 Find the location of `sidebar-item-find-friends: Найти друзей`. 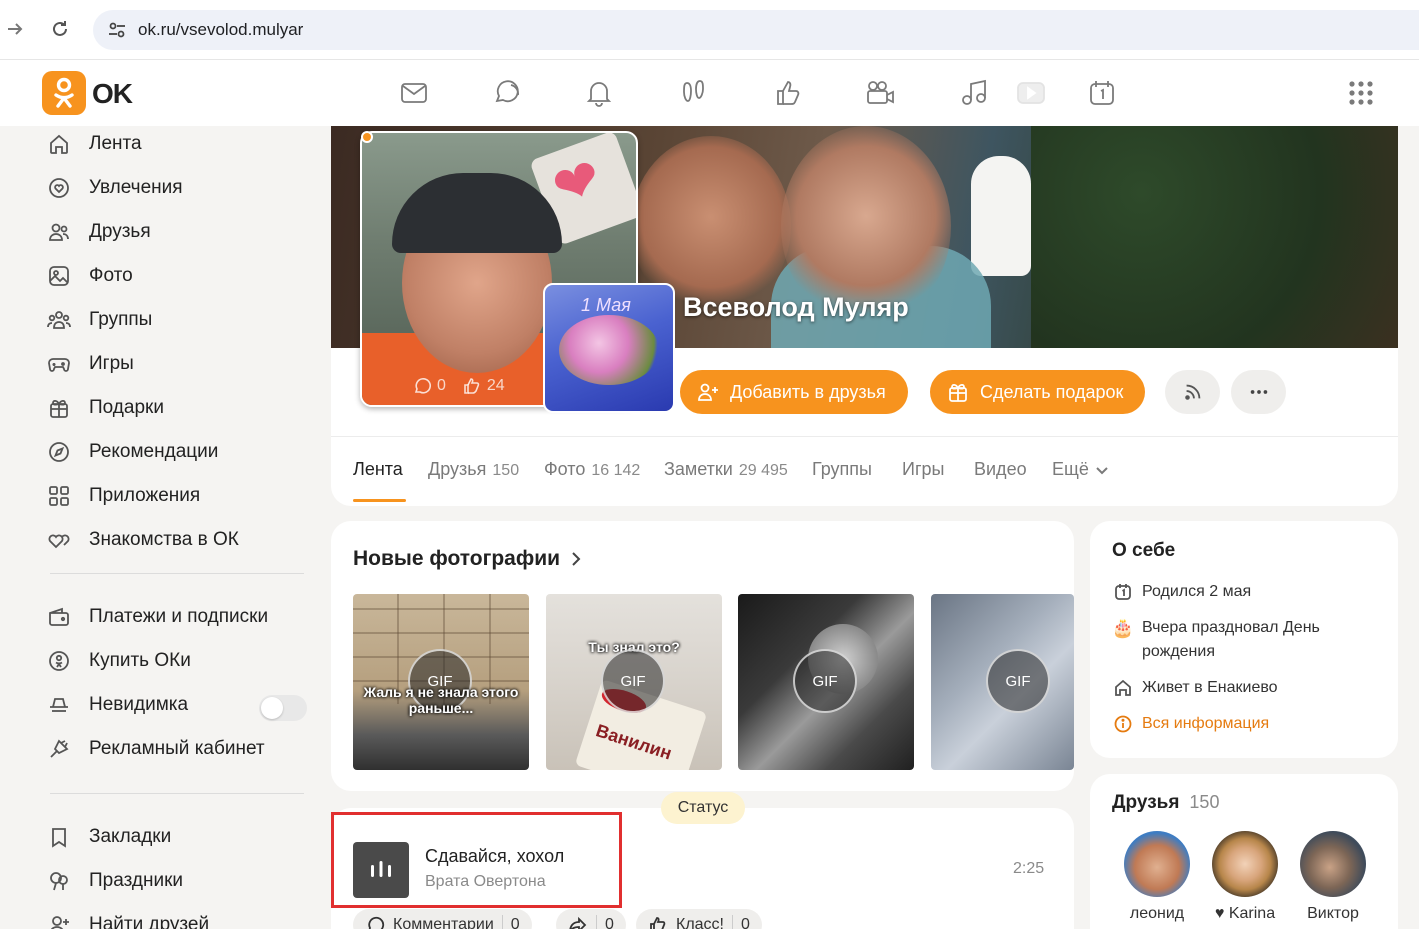

sidebar-item-find-friends: Найти друзей is located at coordinates (127, 919).